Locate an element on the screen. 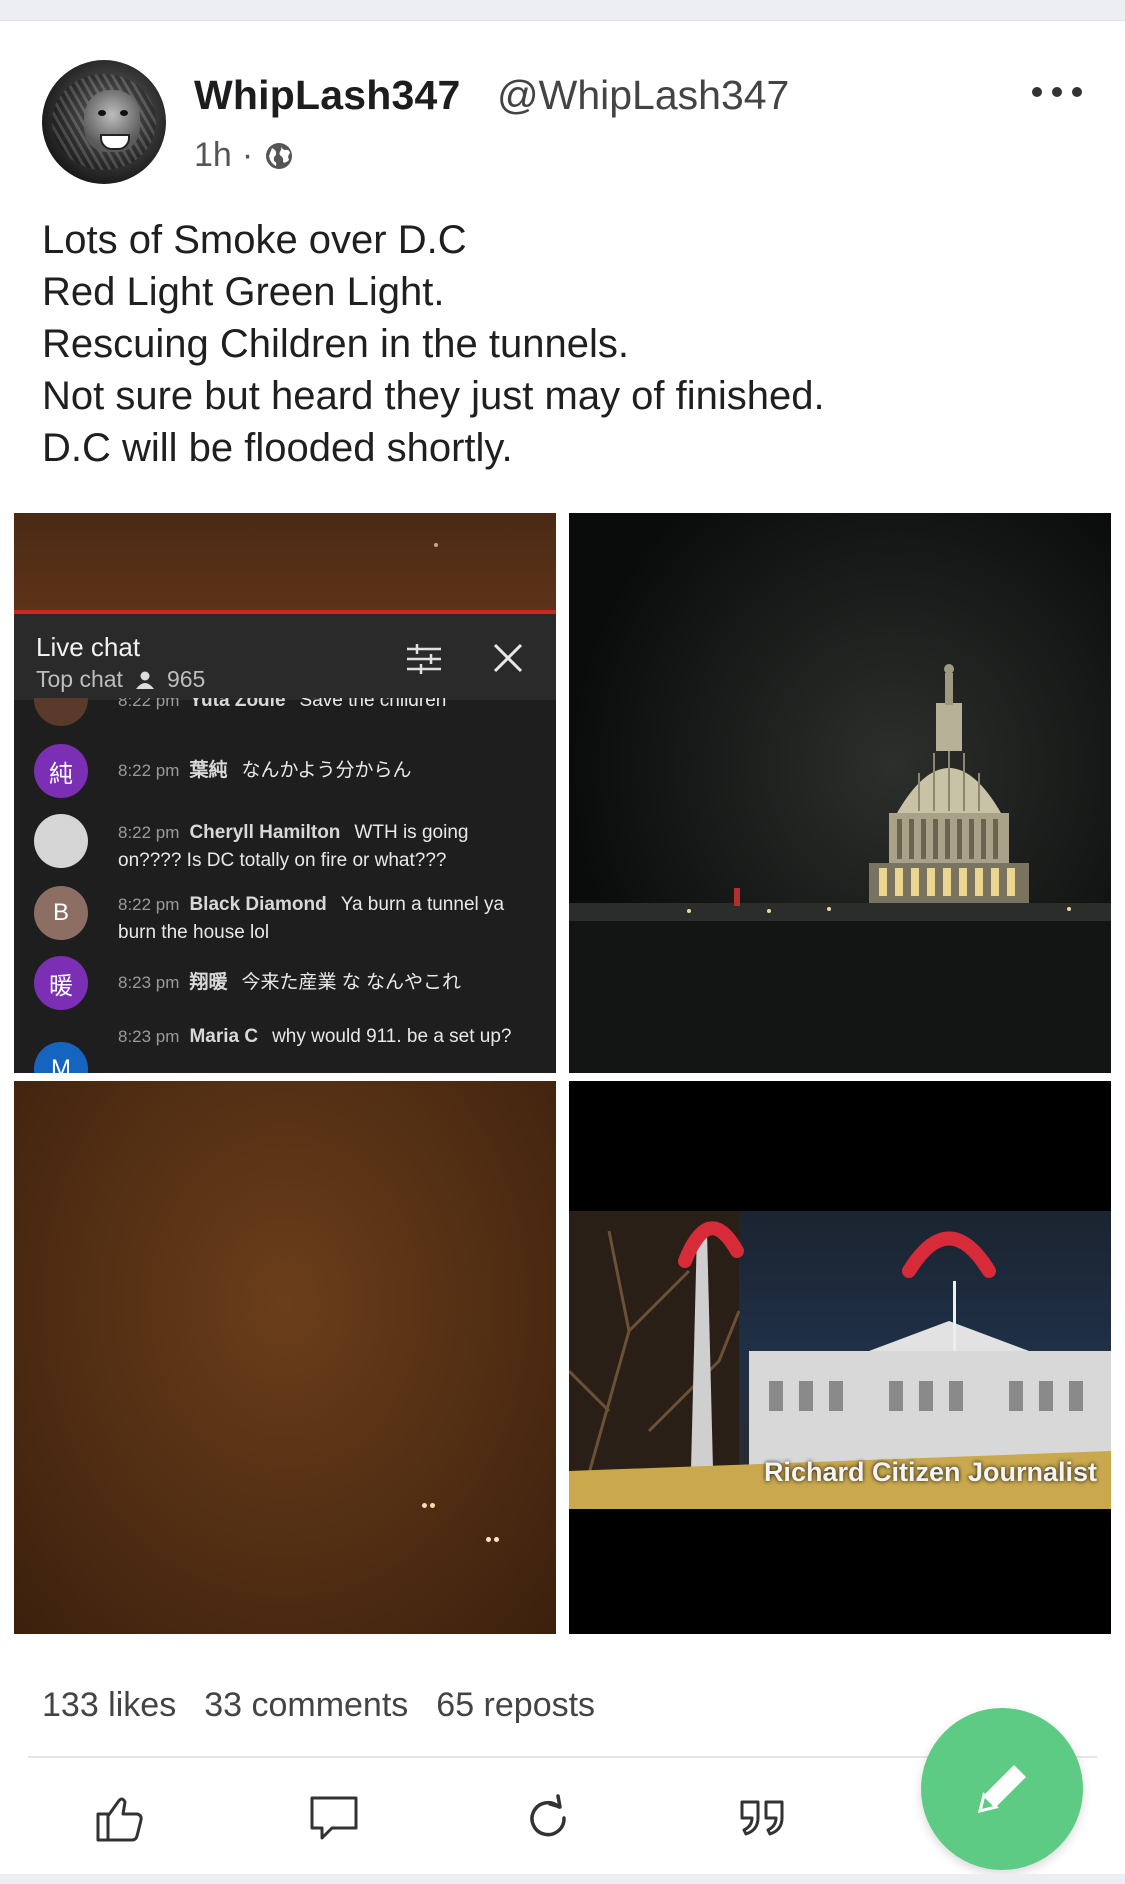  compose-button is located at coordinates (1002, 1789).